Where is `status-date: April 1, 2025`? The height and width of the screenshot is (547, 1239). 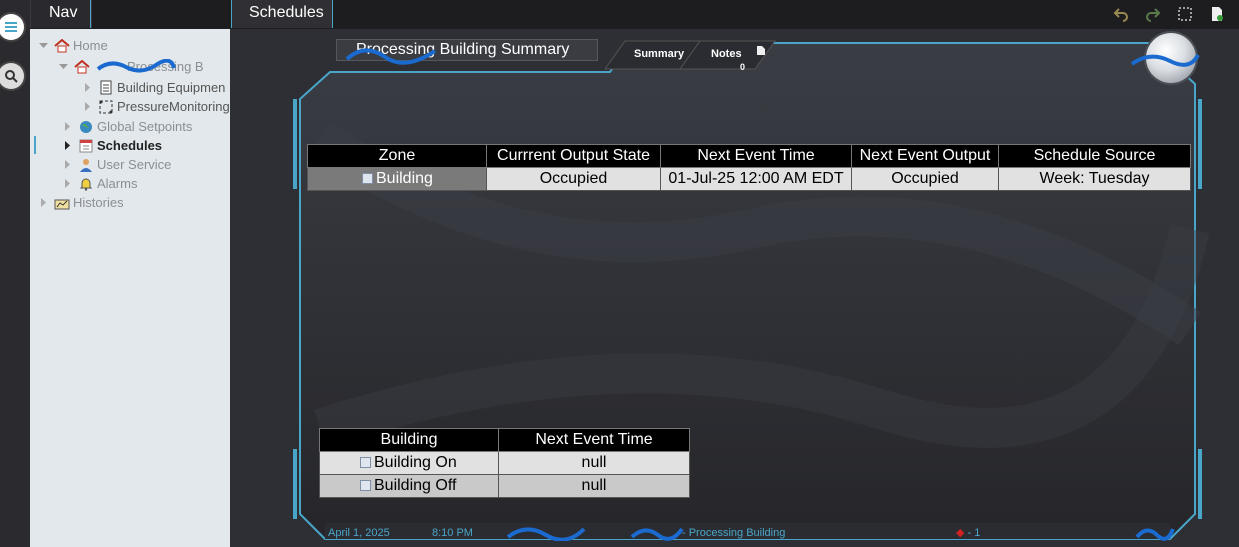
status-date: April 1, 2025 is located at coordinates (359, 533).